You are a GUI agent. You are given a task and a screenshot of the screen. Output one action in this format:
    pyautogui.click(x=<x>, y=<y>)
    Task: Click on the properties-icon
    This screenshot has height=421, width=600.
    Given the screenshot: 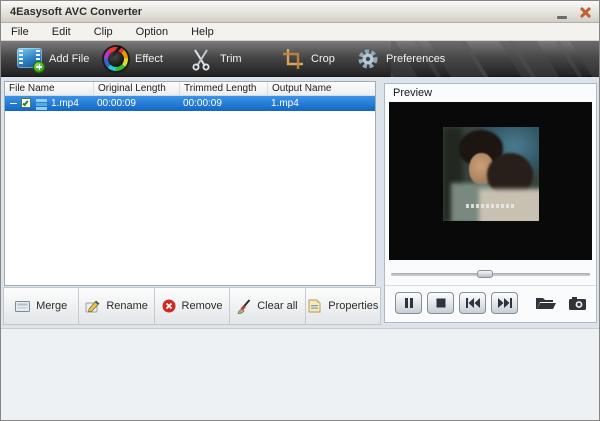 What is the action you would take?
    pyautogui.click(x=314, y=306)
    